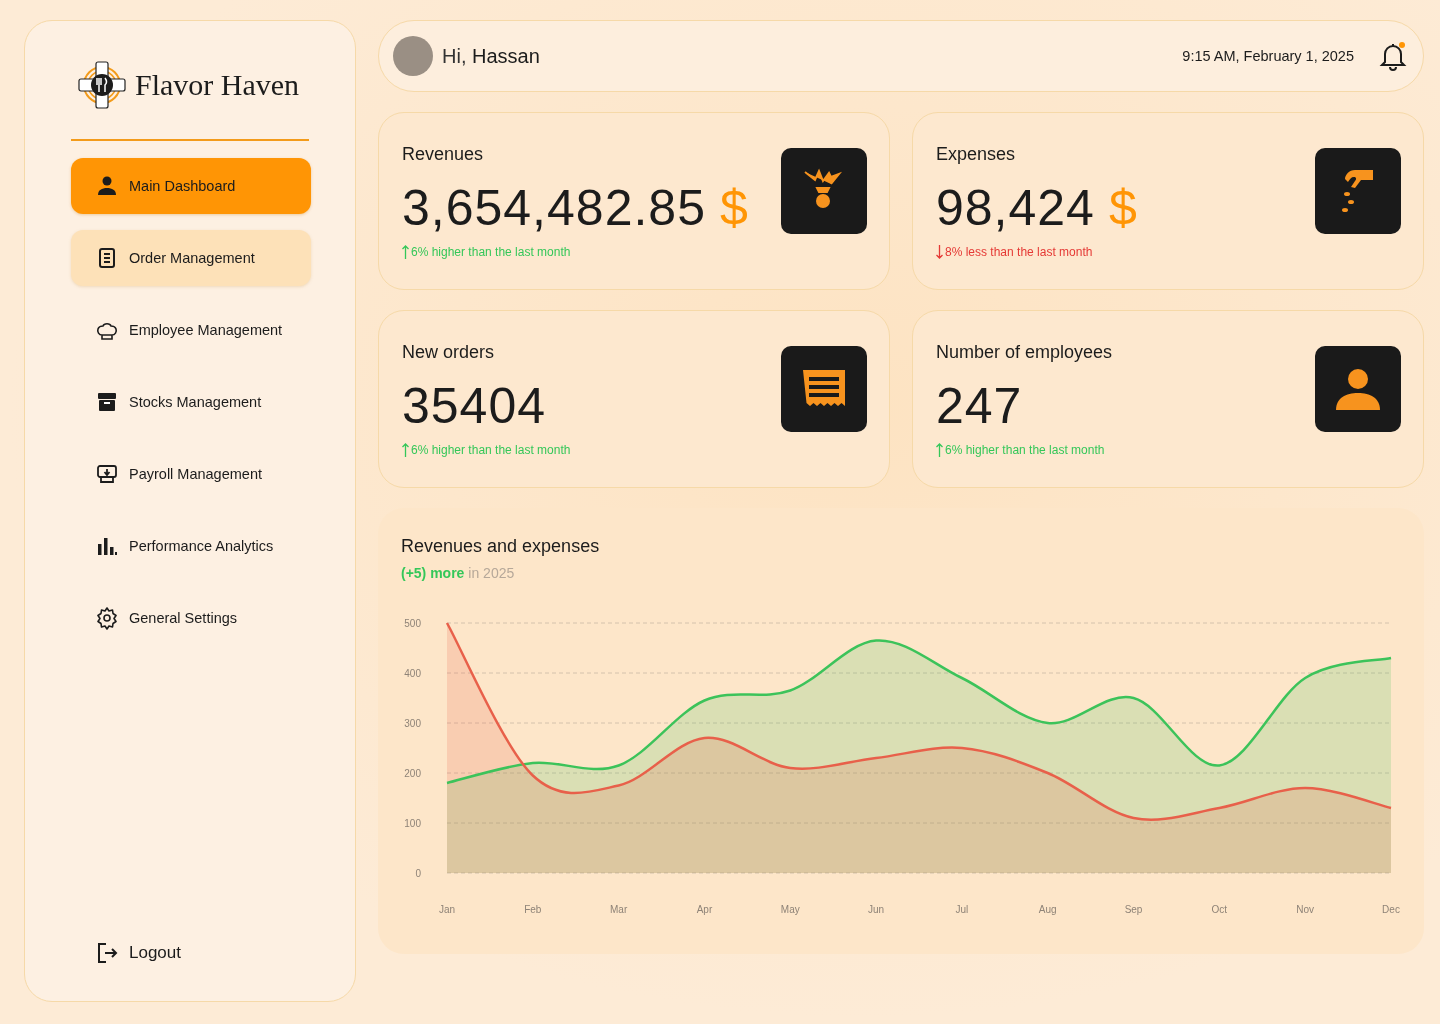  What do you see at coordinates (979, 405) in the screenshot?
I see `stat-value: 247` at bounding box center [979, 405].